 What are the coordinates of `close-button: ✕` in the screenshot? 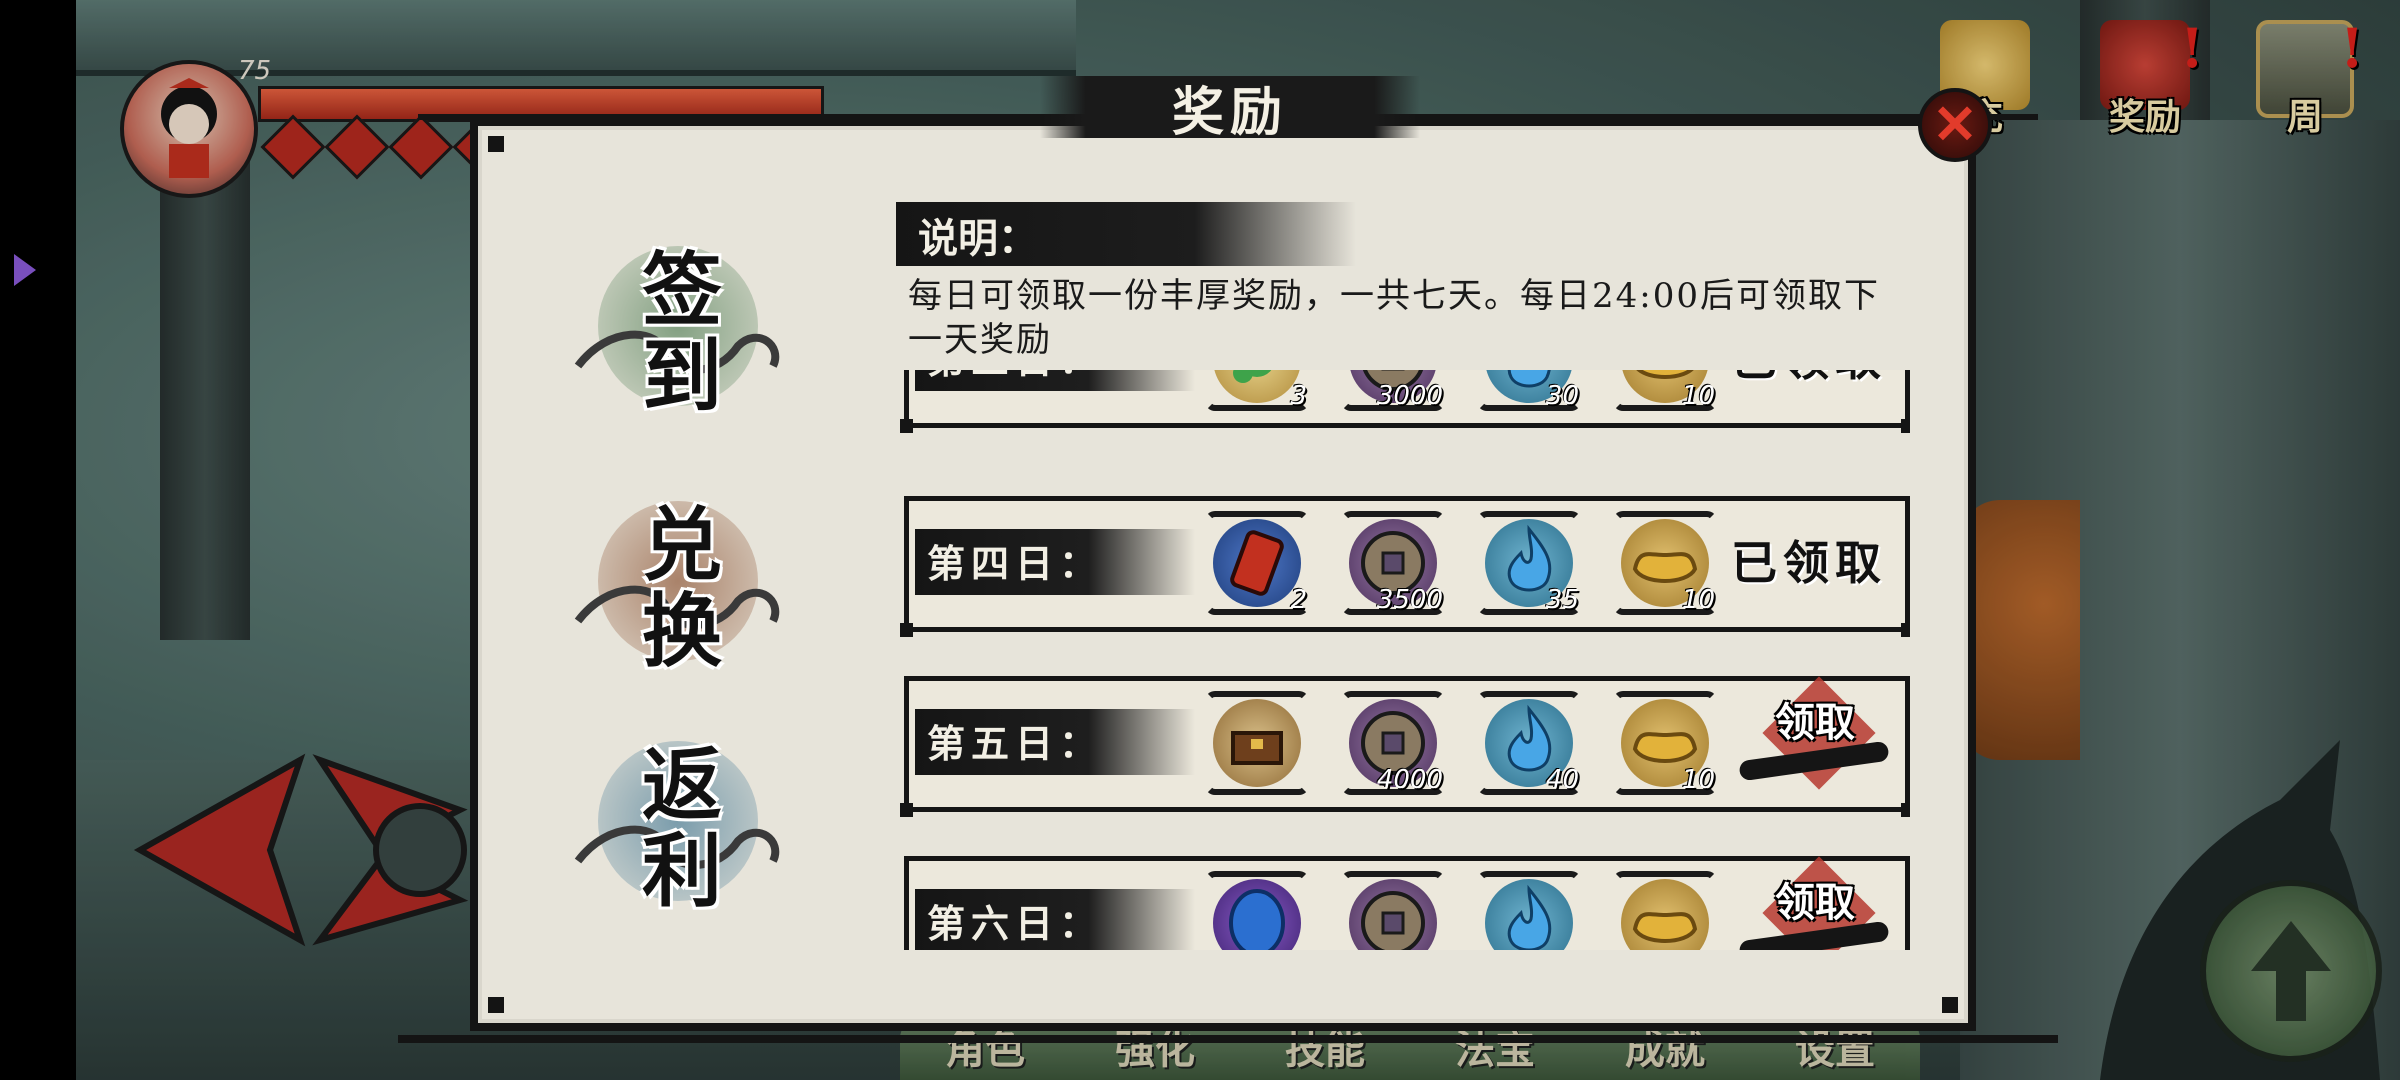 It's located at (1955, 125).